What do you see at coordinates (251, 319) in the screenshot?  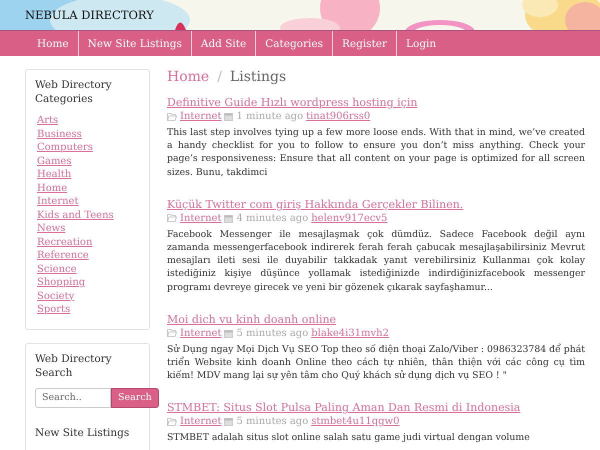 I see `listing-title-link: Moi dich vu kinh doanh online` at bounding box center [251, 319].